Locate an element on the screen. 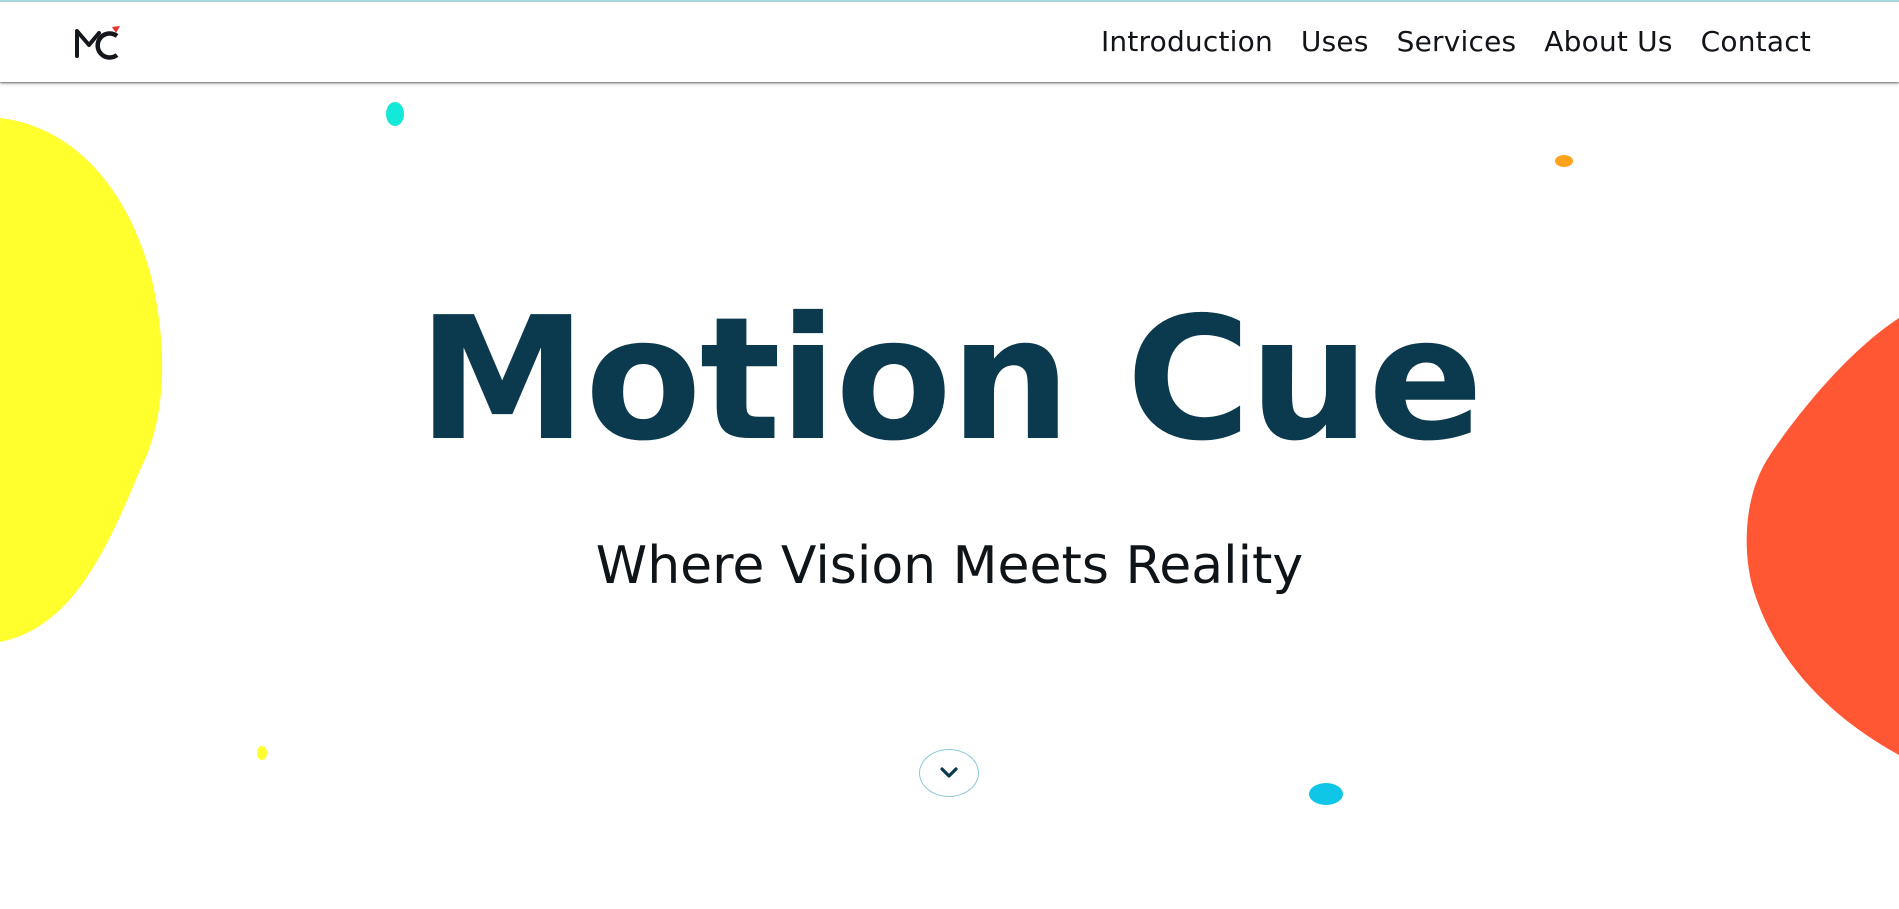 The height and width of the screenshot is (909, 1899). nav-services: Services is located at coordinates (1457, 41).